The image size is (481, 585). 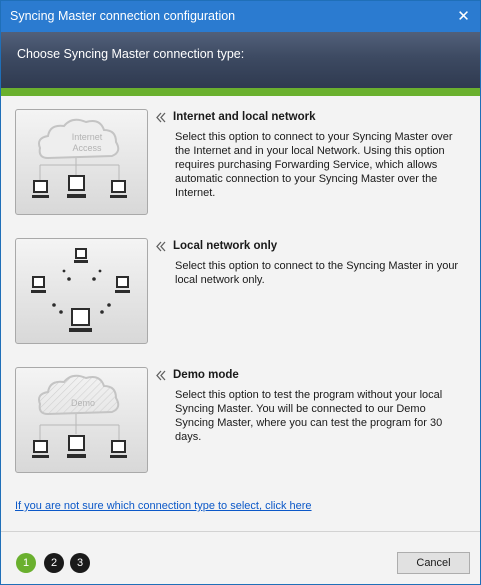 I want to click on accent-bar, so click(x=240, y=92).